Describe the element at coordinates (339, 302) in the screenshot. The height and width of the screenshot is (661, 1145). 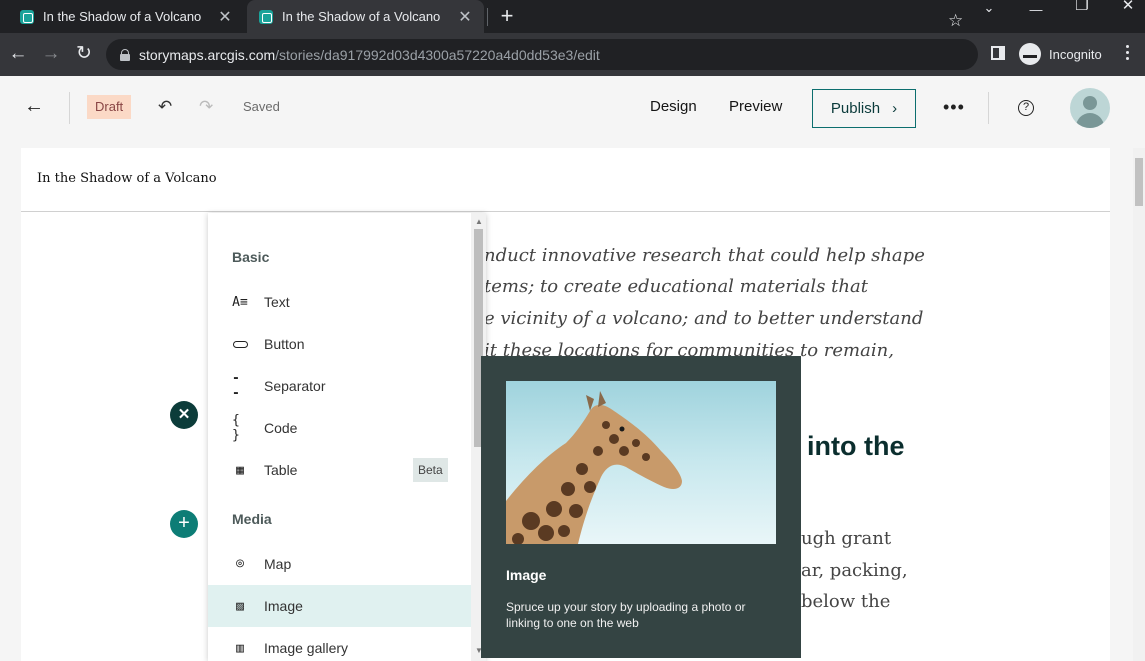
I see `menu-item-text: A≡ Text` at that location.